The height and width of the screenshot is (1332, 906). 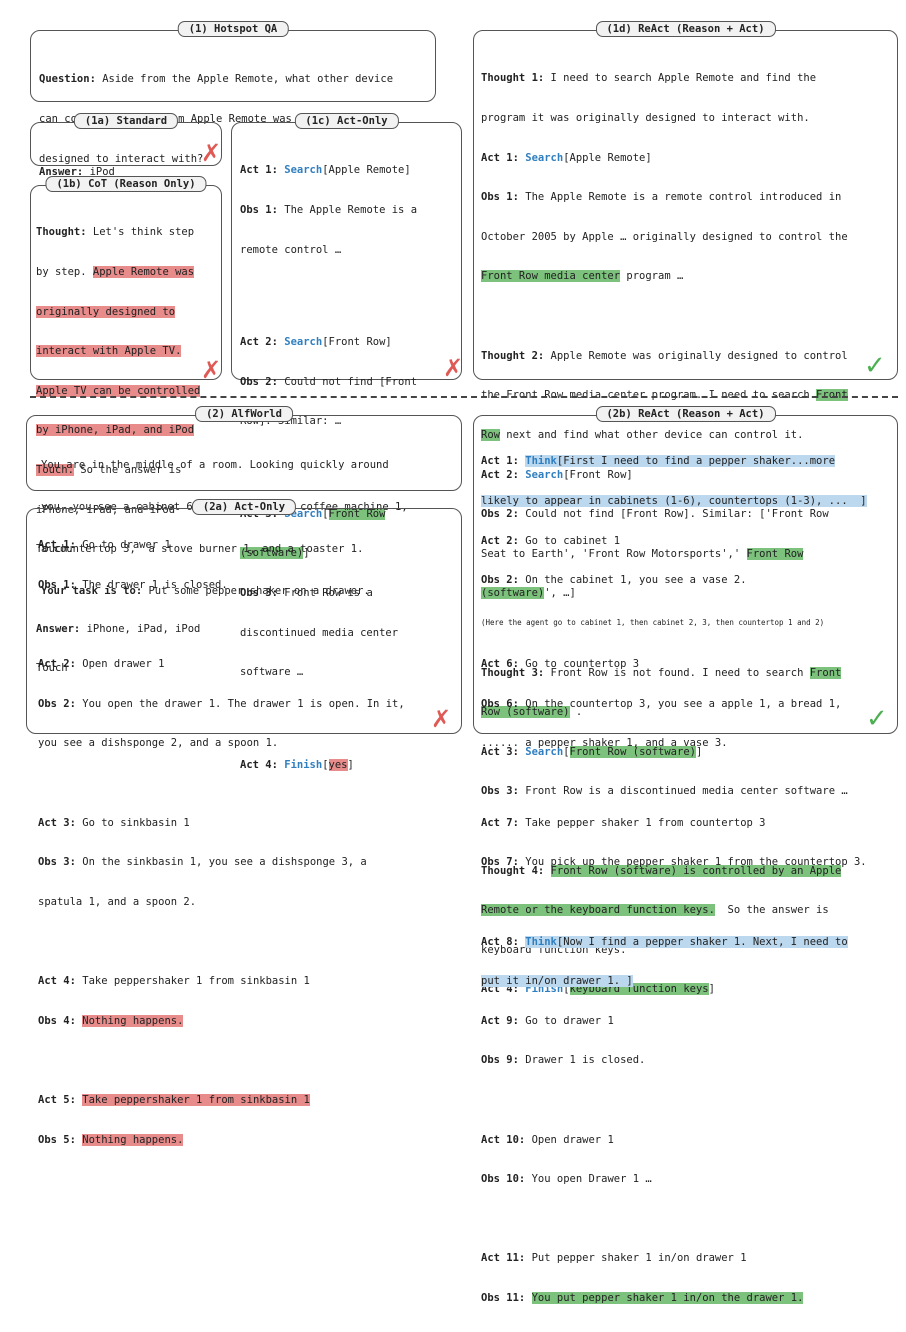 I want to click on cot-title: (1b) CoT (Reason Only), so click(x=126, y=184).